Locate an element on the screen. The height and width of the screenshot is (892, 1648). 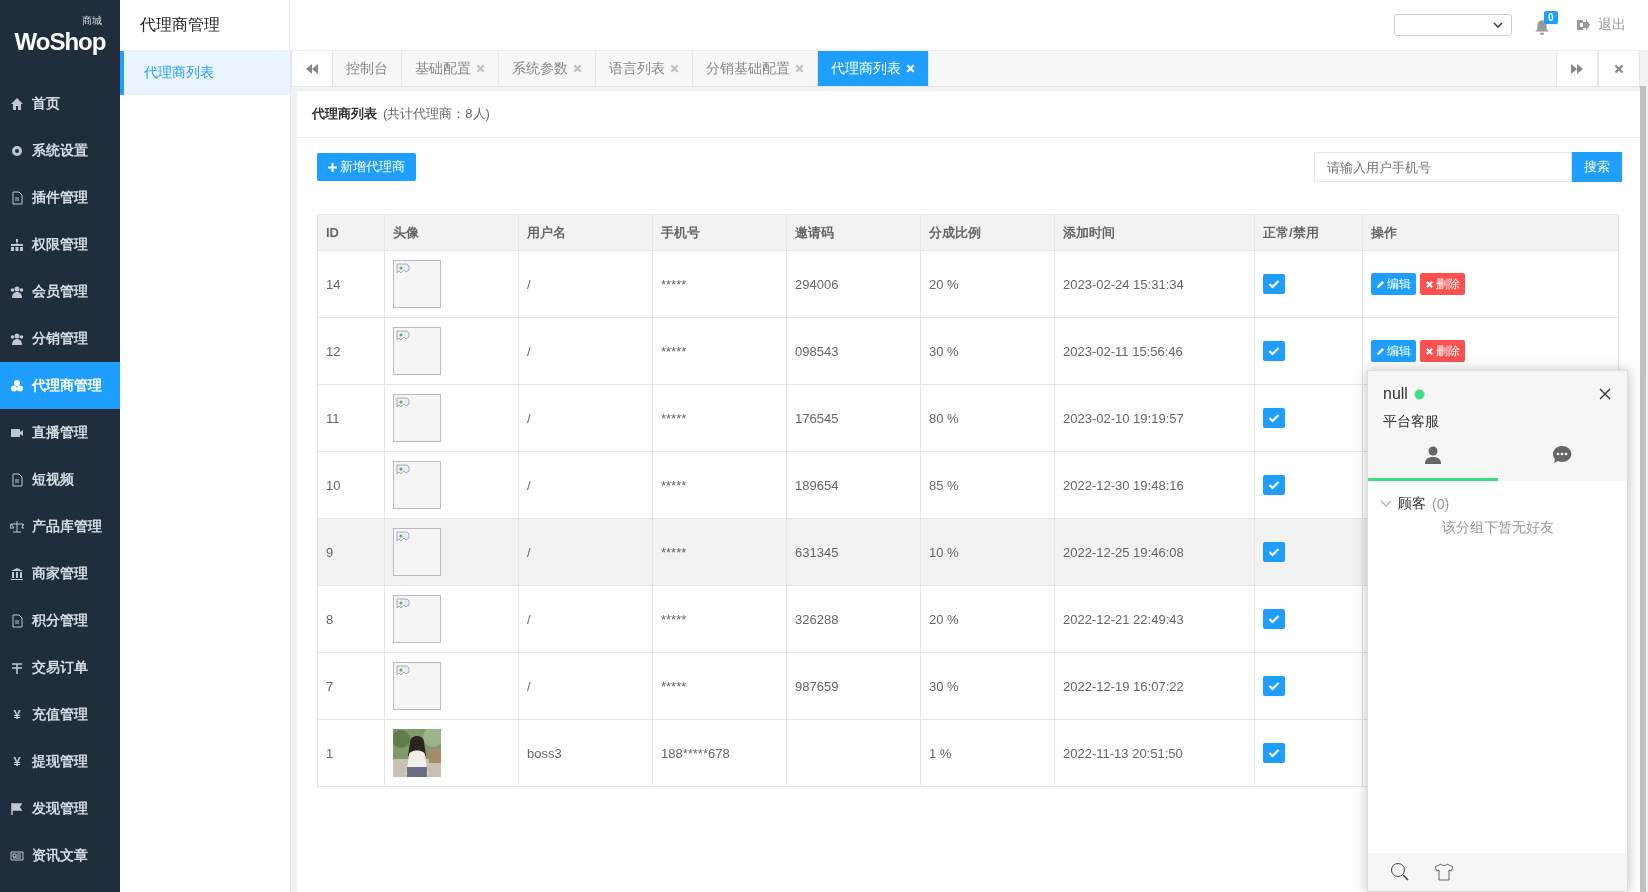
sidebar-item: 资讯文章 is located at coordinates (60, 855).